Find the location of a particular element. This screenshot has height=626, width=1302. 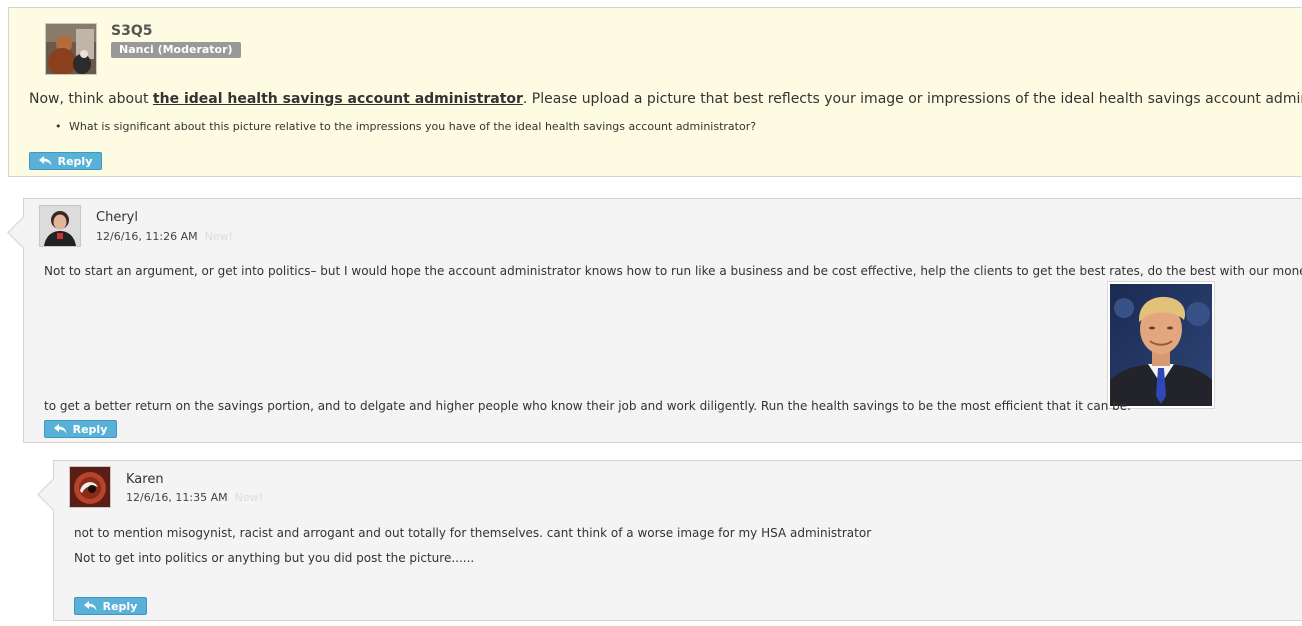

cheryl-timestamp: 12/6/16, 11:26 AM New! is located at coordinates (164, 236).